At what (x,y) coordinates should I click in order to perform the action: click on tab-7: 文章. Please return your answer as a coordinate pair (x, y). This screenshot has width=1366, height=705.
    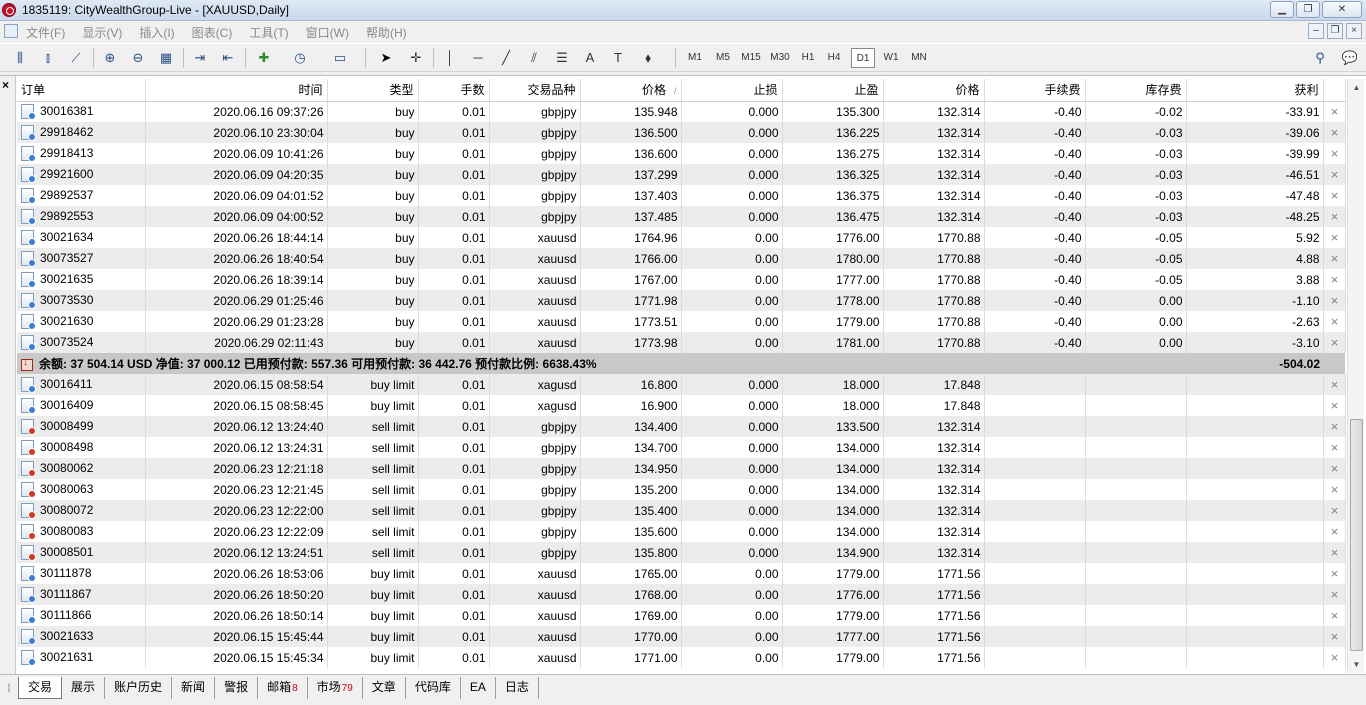
    Looking at the image, I should click on (384, 688).